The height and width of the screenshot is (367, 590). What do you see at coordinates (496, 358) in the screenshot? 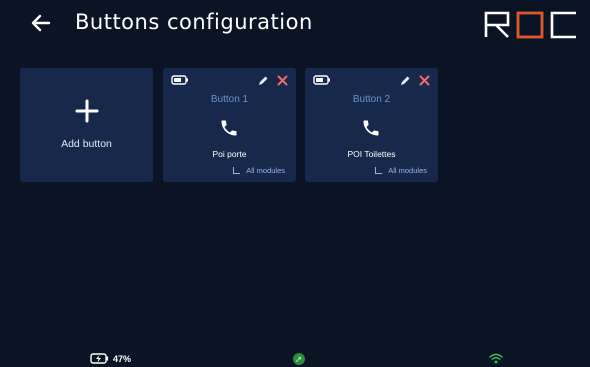
I see `wifi-icon` at bounding box center [496, 358].